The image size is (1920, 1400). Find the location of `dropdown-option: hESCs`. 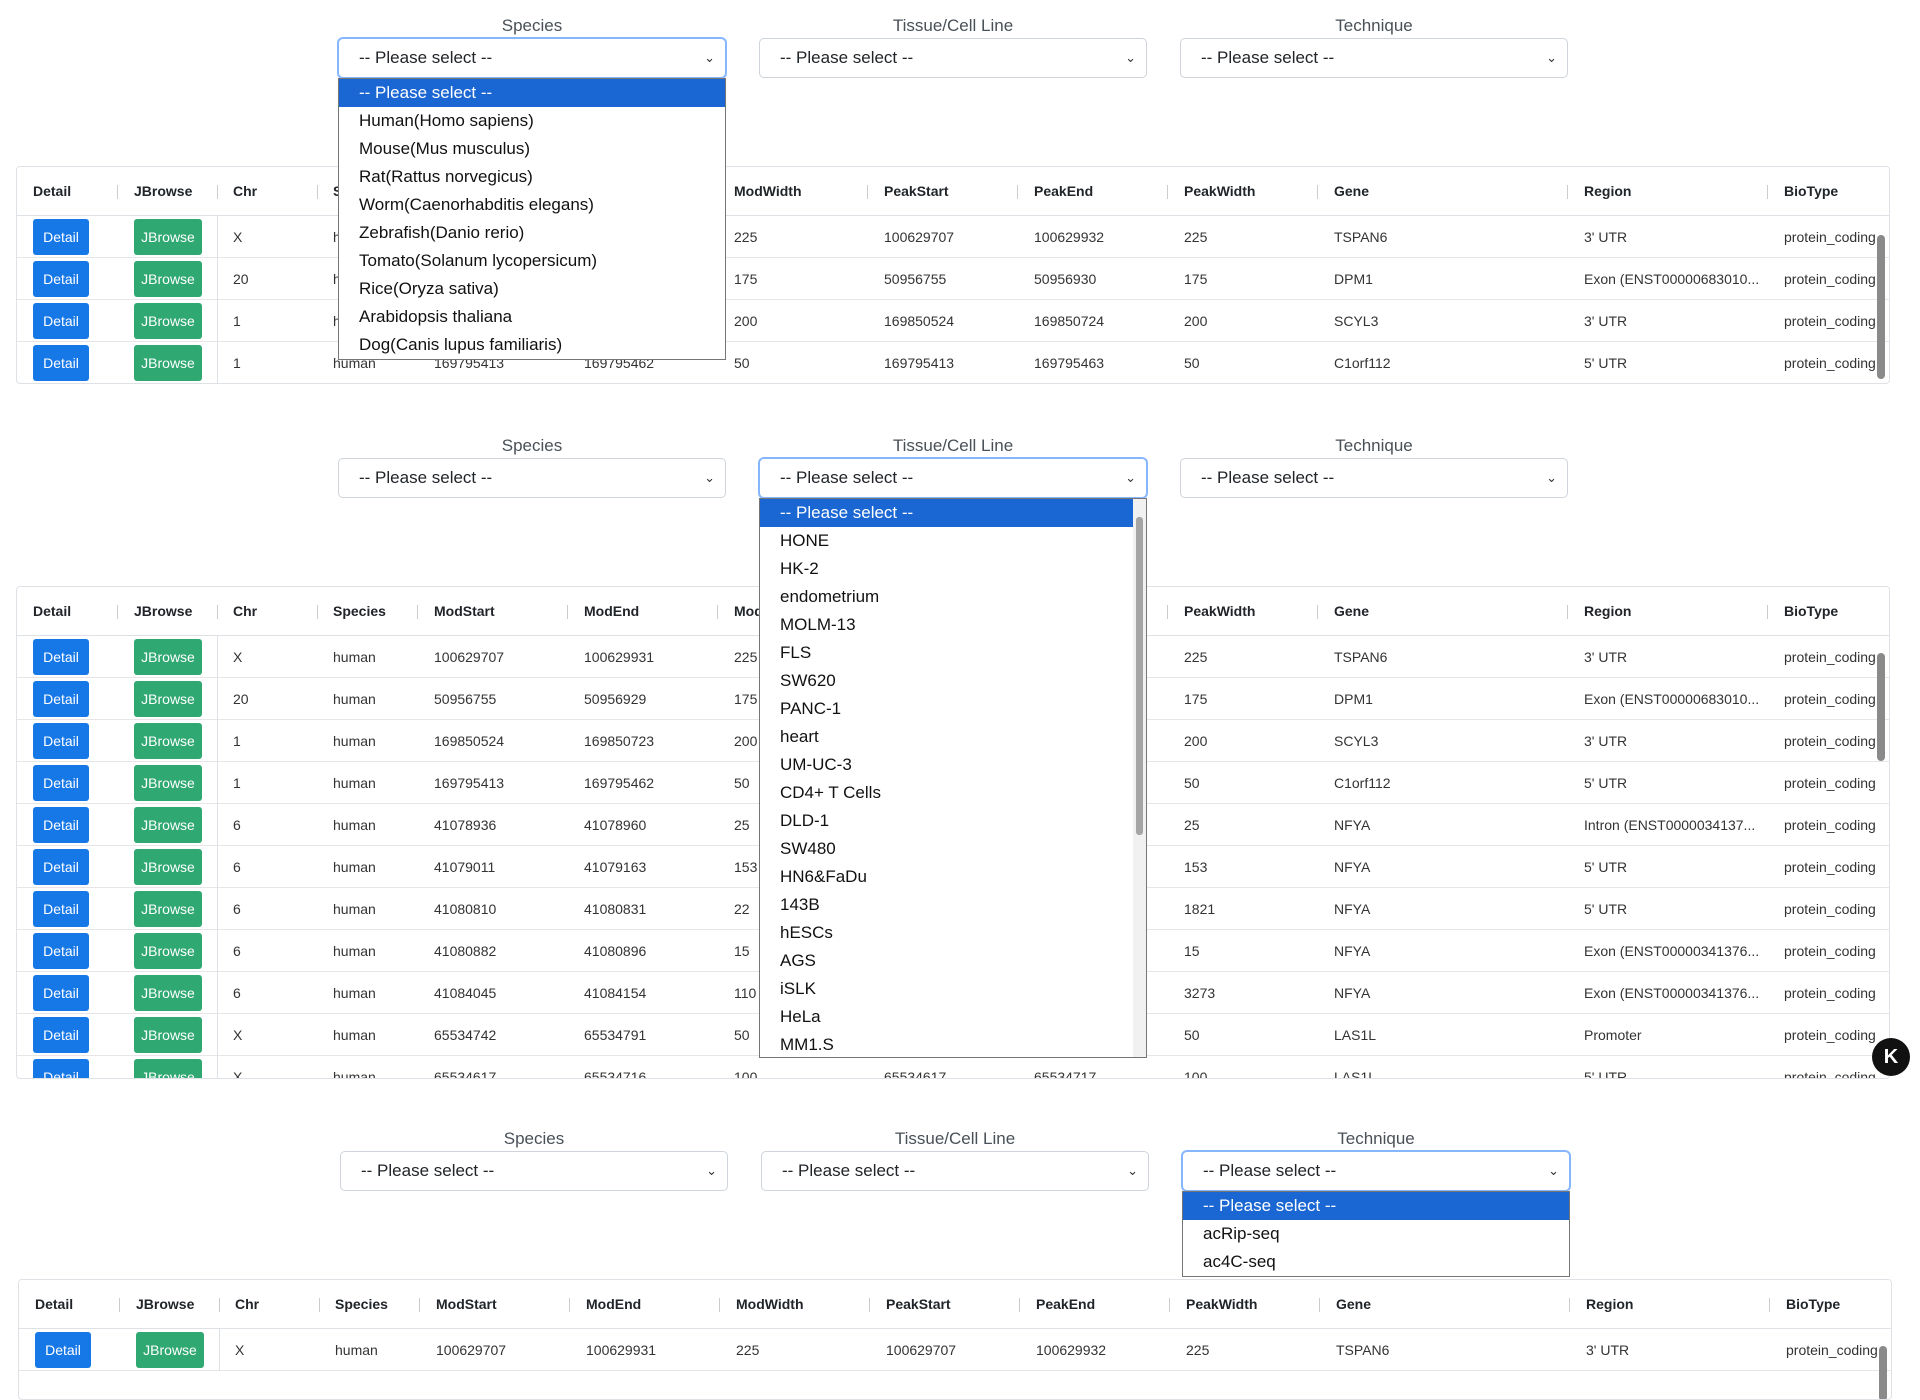

dropdown-option: hESCs is located at coordinates (946, 933).